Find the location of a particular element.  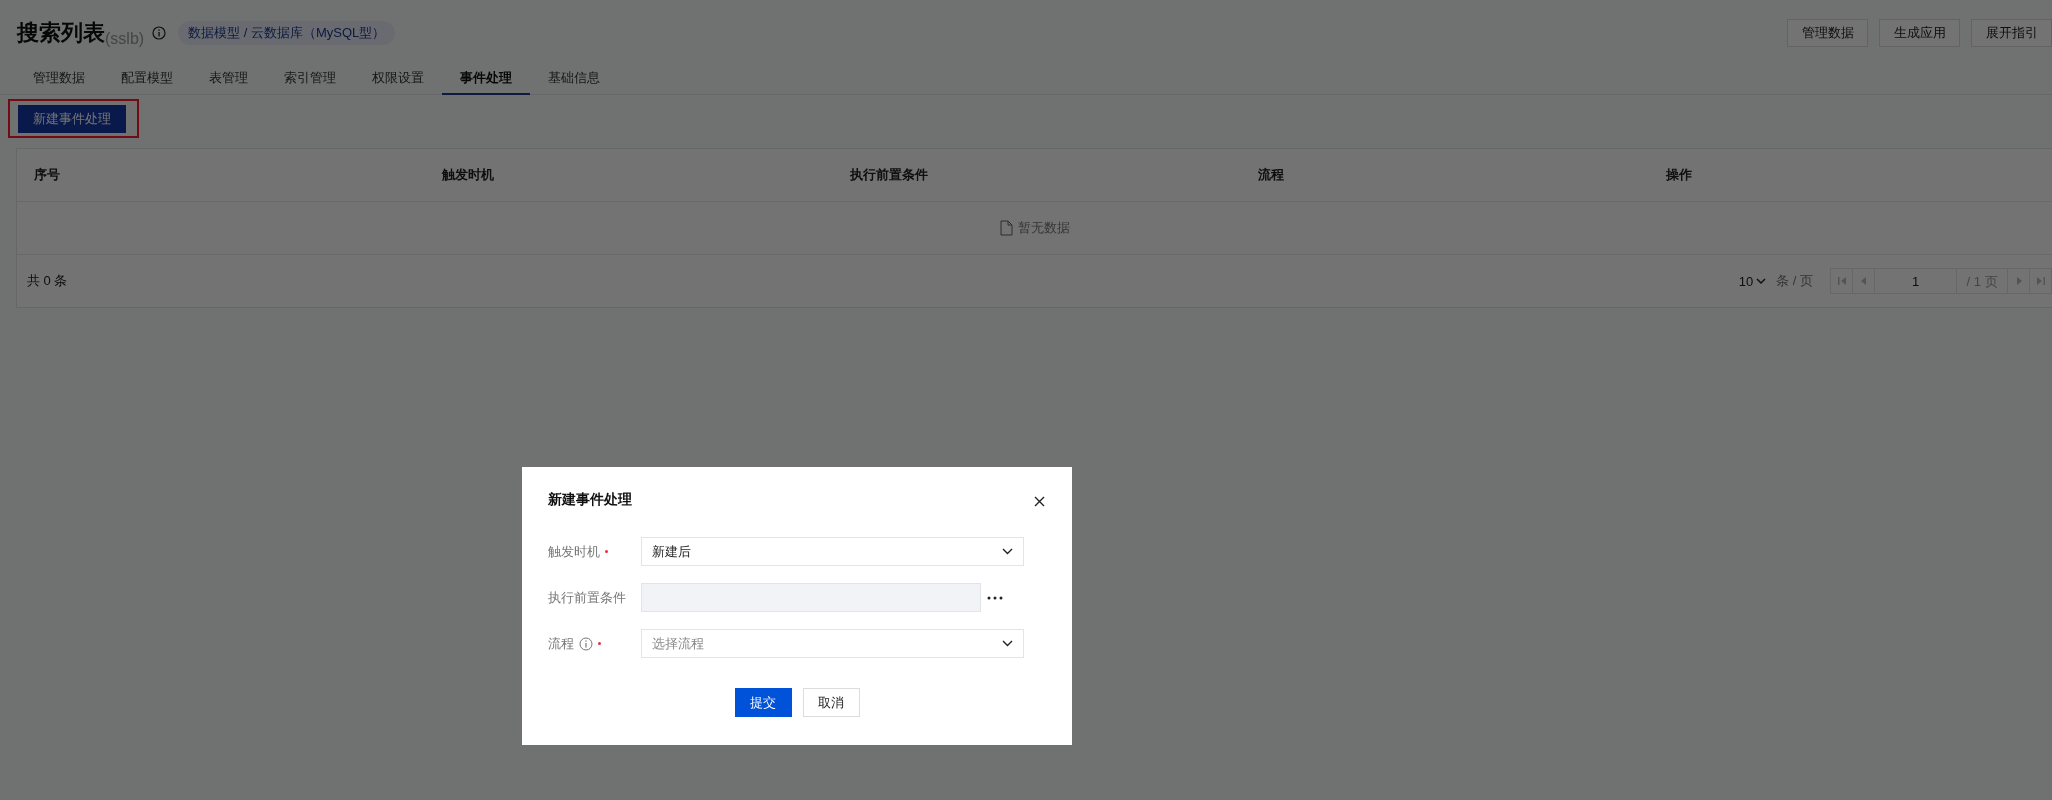

tab: 管理数据 is located at coordinates (59, 80).